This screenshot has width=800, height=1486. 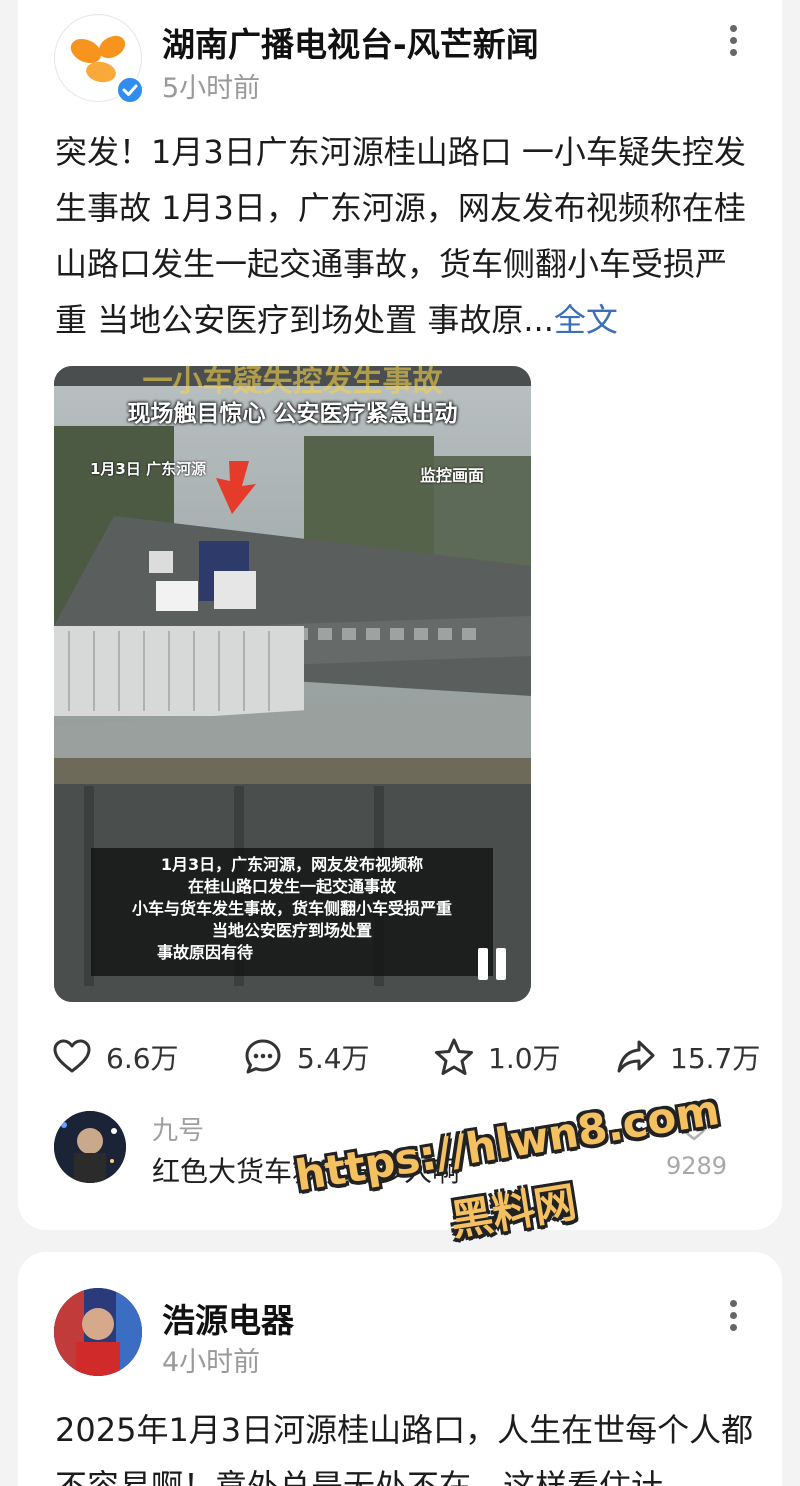 I want to click on post-time: 5小时前, so click(x=211, y=88).